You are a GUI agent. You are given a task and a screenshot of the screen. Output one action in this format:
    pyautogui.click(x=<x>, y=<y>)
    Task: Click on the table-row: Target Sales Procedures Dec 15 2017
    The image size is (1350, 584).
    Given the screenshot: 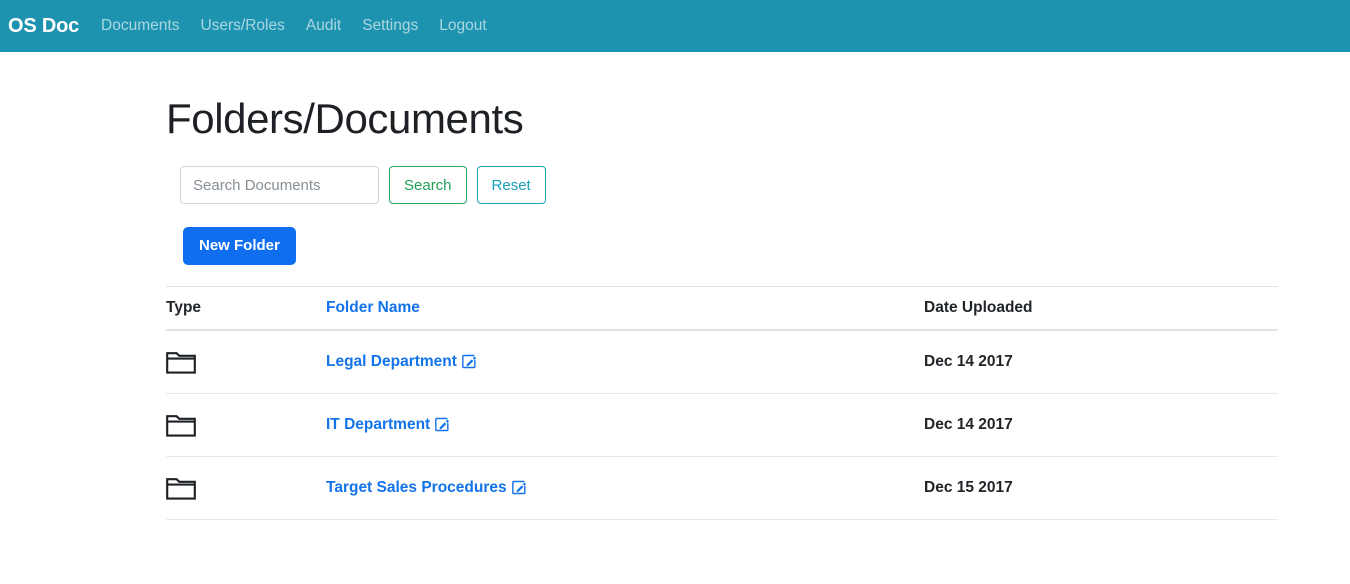 What is the action you would take?
    pyautogui.click(x=722, y=488)
    